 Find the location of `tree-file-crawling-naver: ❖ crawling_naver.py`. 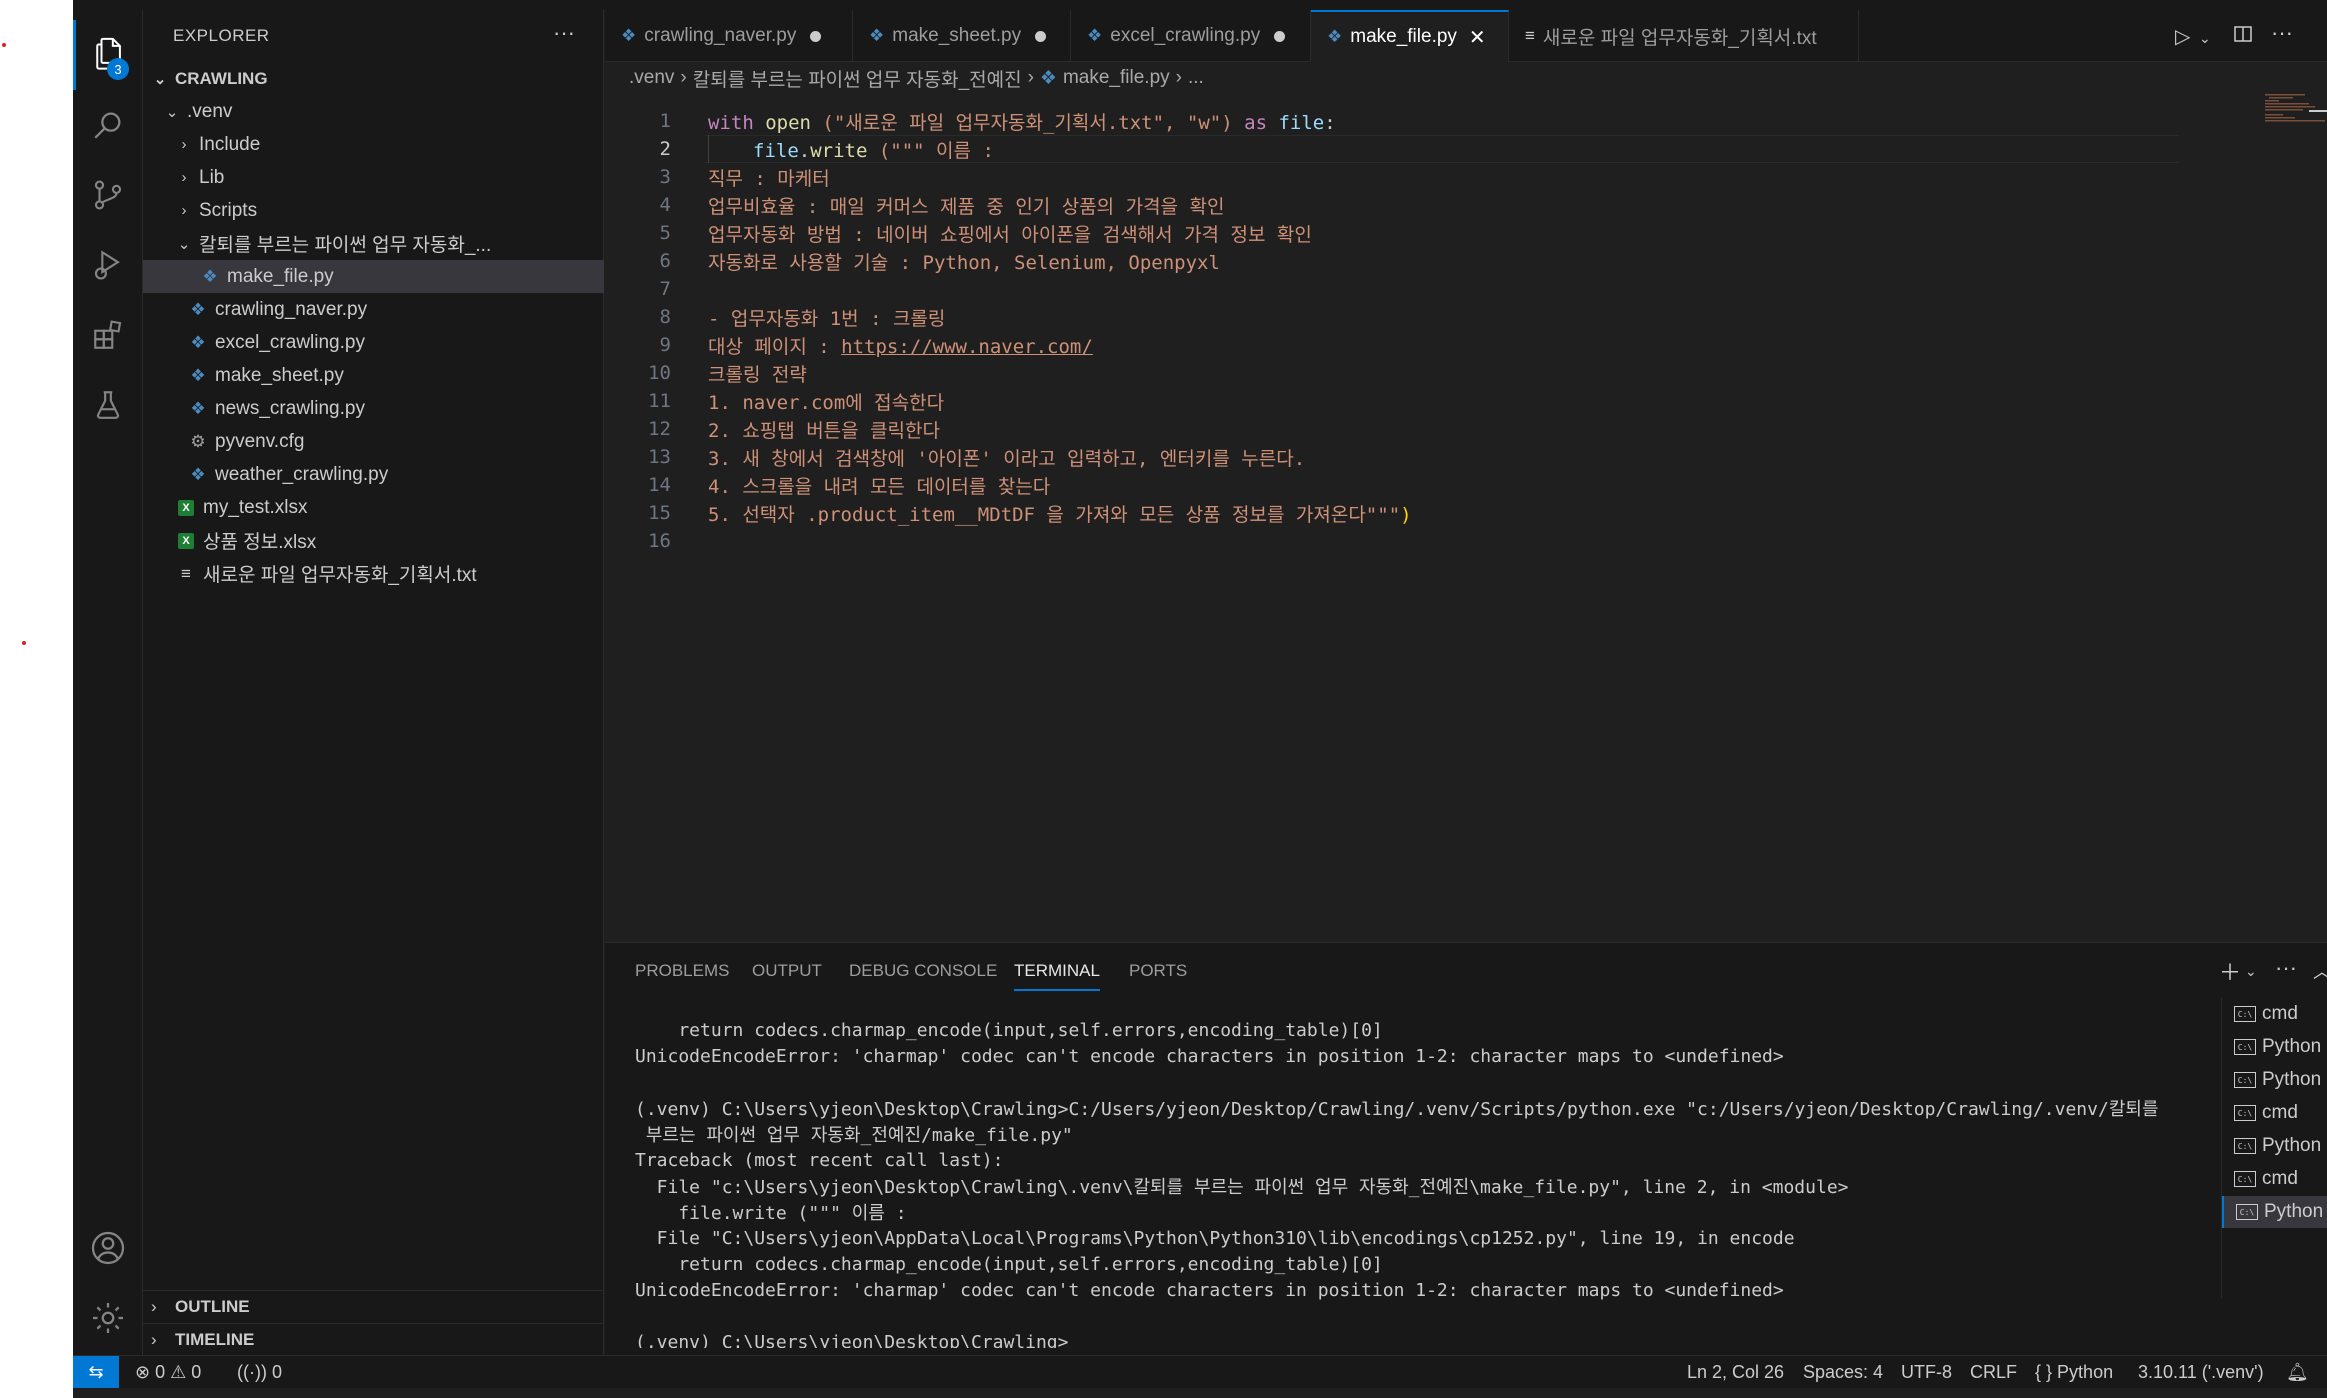

tree-file-crawling-naver: ❖ crawling_naver.py is located at coordinates (373, 309).